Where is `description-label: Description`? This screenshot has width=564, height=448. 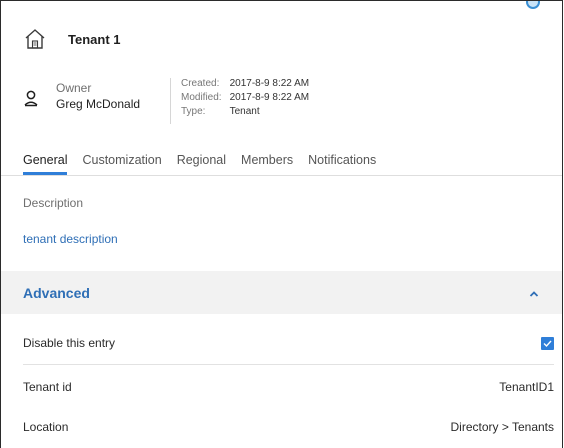 description-label: Description is located at coordinates (53, 203).